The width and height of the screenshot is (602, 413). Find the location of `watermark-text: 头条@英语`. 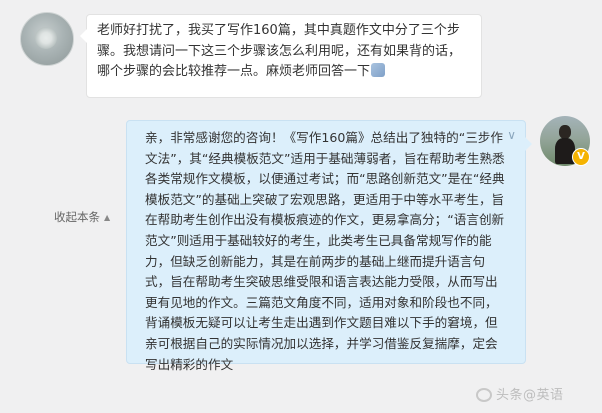

watermark-text: 头条@英语 is located at coordinates (530, 395).